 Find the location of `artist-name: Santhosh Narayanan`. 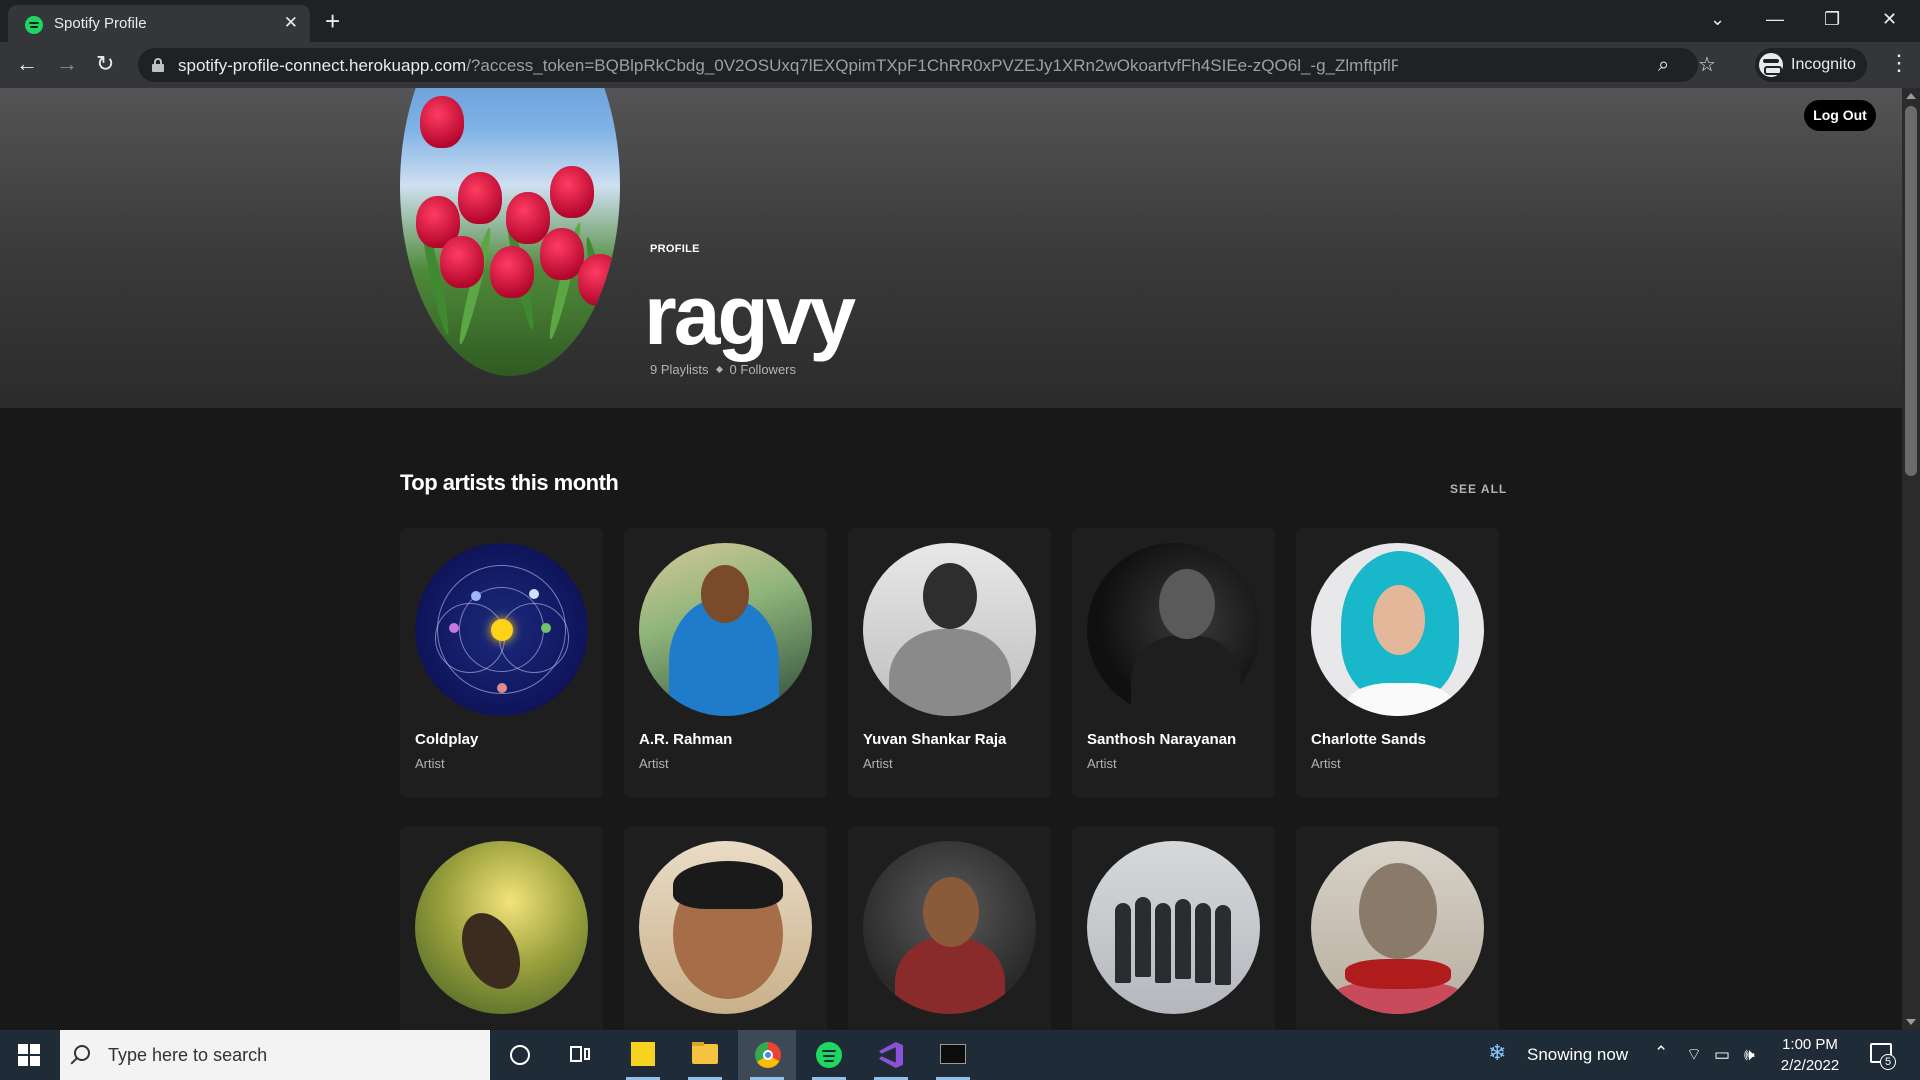

artist-name: Santhosh Narayanan is located at coordinates (1161, 739).